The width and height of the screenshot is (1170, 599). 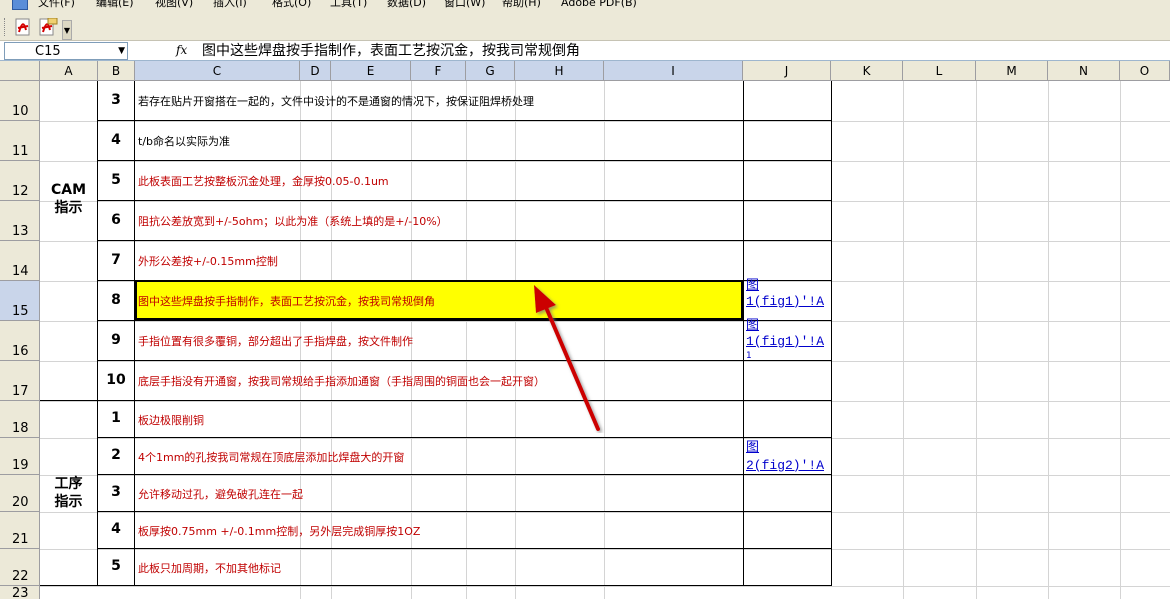 I want to click on item-text: t/b命名以实际为准, so click(x=184, y=141).